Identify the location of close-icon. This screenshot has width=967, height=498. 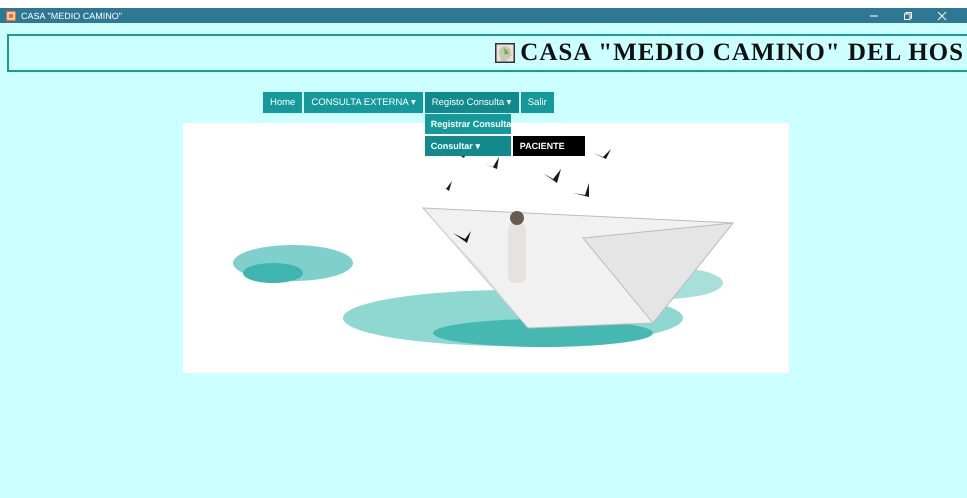
(942, 15).